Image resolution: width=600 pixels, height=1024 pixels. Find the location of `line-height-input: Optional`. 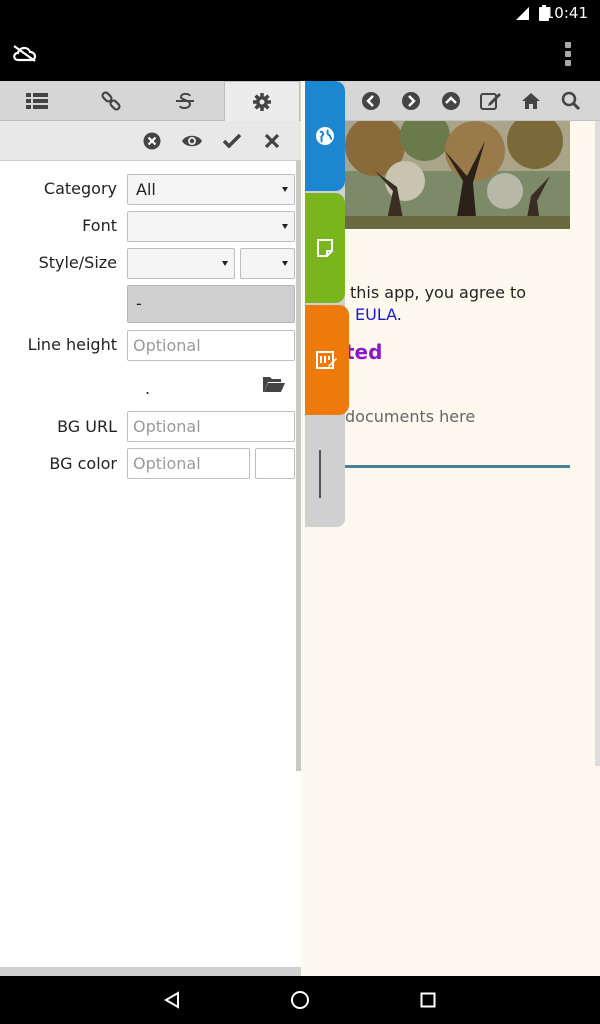

line-height-input: Optional is located at coordinates (211, 345).